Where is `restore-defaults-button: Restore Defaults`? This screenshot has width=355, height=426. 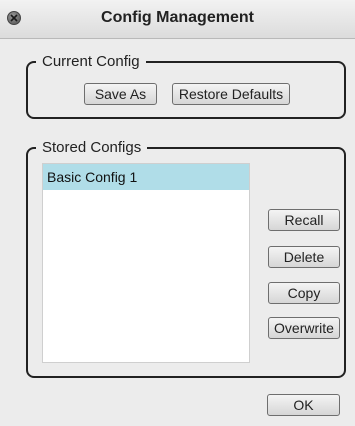 restore-defaults-button: Restore Defaults is located at coordinates (231, 94).